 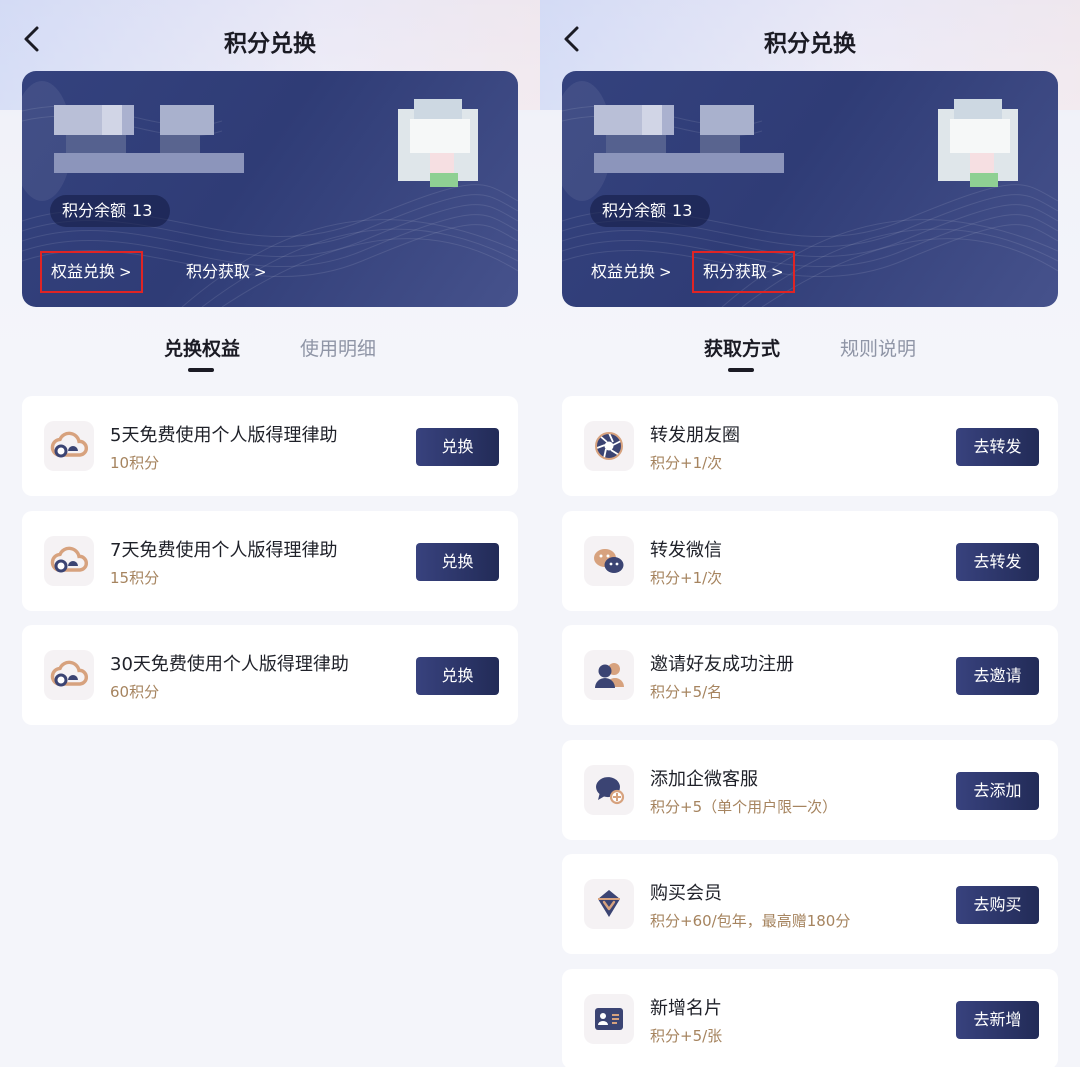 I want to click on list-item: 转发朋友圈 积分+1/次 去转发, so click(x=810, y=446).